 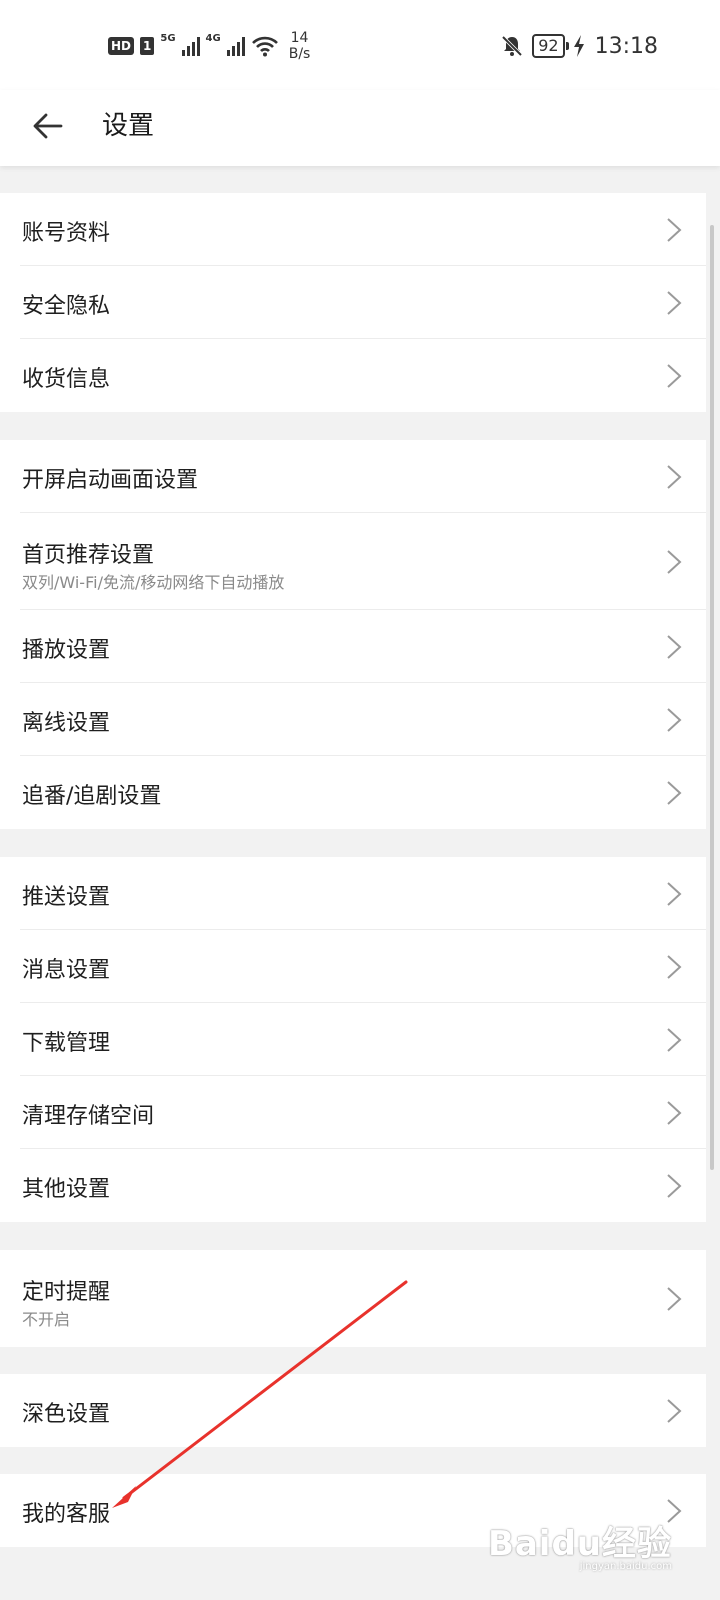 What do you see at coordinates (209, 46) in the screenshot?
I see `status-bar-left: HD 1 5G 4G 14 B/s` at bounding box center [209, 46].